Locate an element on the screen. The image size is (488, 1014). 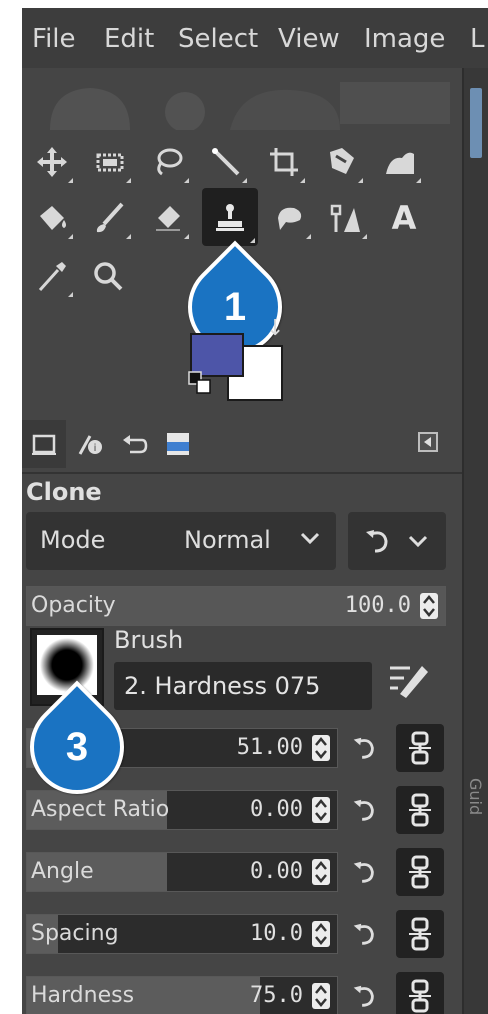
transform-icon is located at coordinates (342, 161).